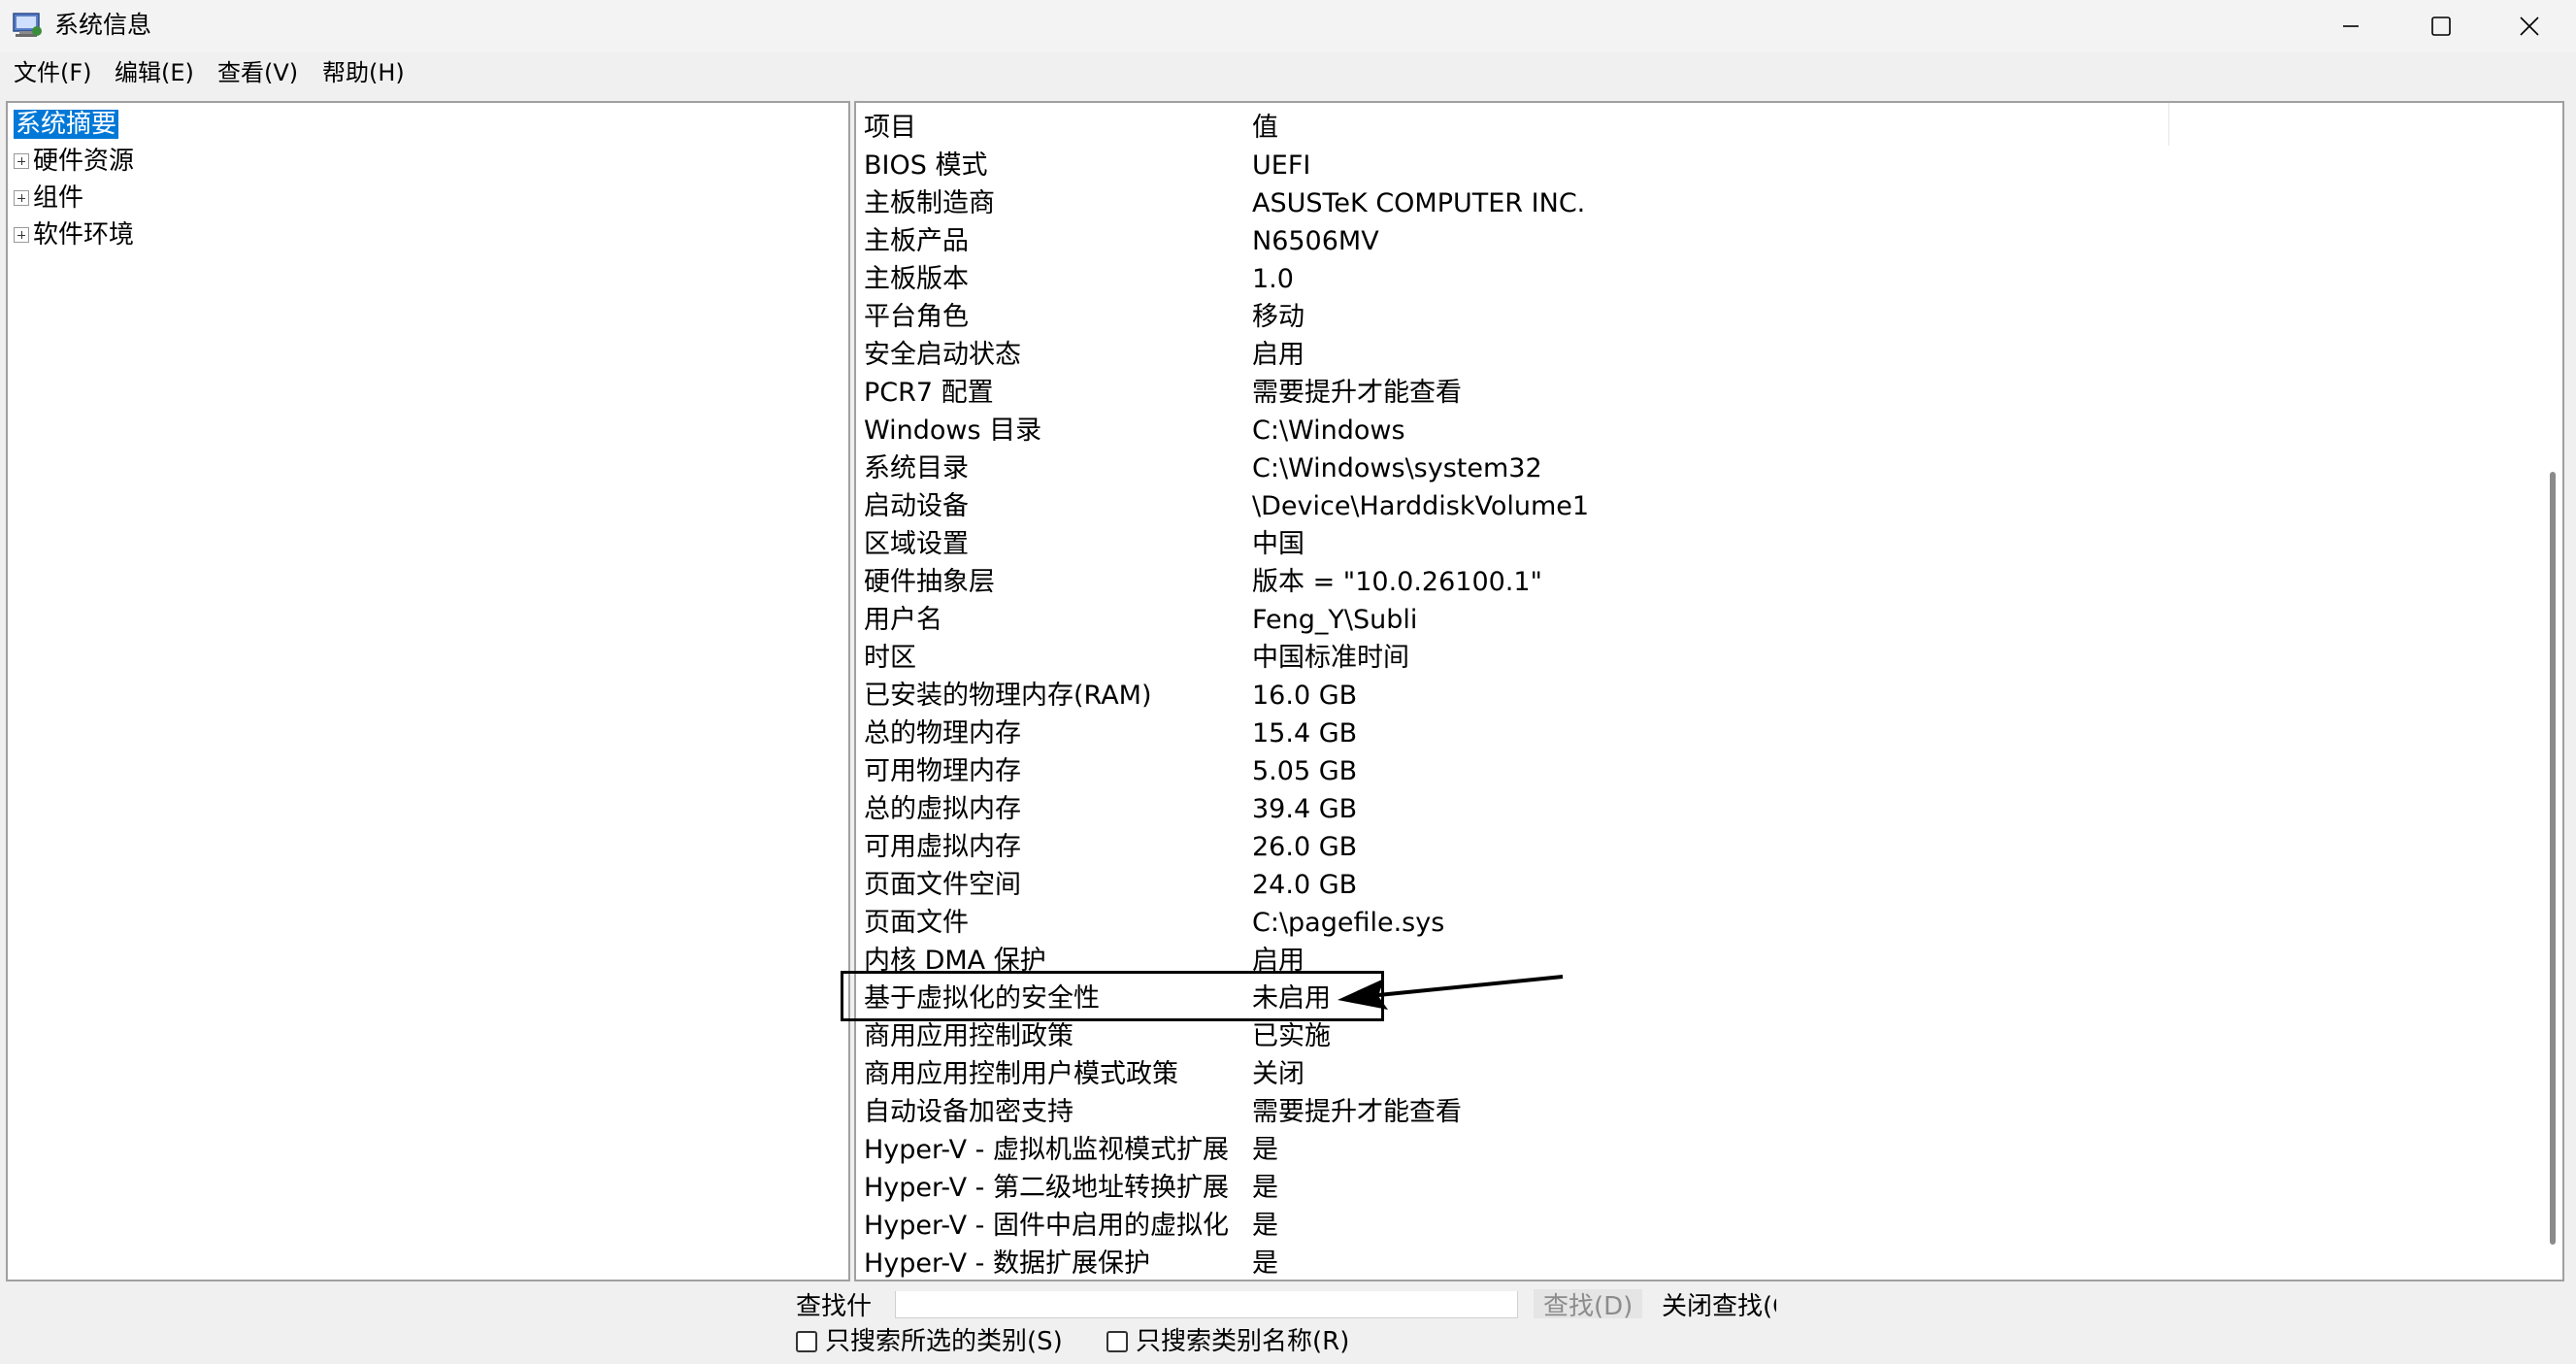 This screenshot has height=1364, width=2576. Describe the element at coordinates (1117, 1342) in the screenshot. I see `search-category-names-checkbox` at that location.